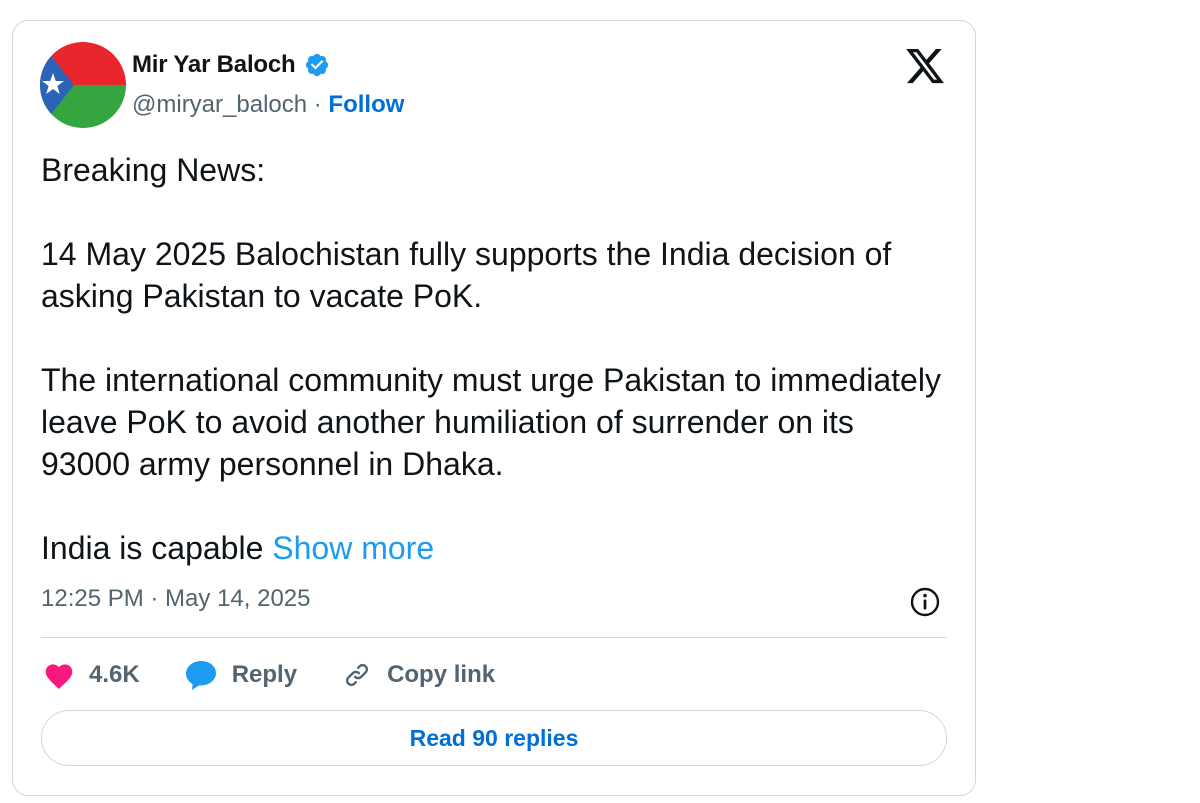 The height and width of the screenshot is (803, 1200). Describe the element at coordinates (175, 599) in the screenshot. I see `tweet-timestamp: 12:25 PM · May 14, 2025` at that location.